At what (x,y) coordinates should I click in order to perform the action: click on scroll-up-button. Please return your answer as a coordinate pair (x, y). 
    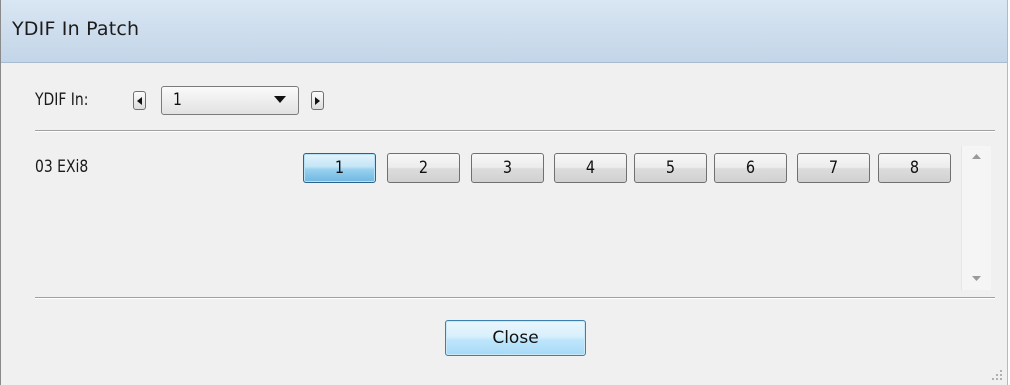
    Looking at the image, I should click on (976, 157).